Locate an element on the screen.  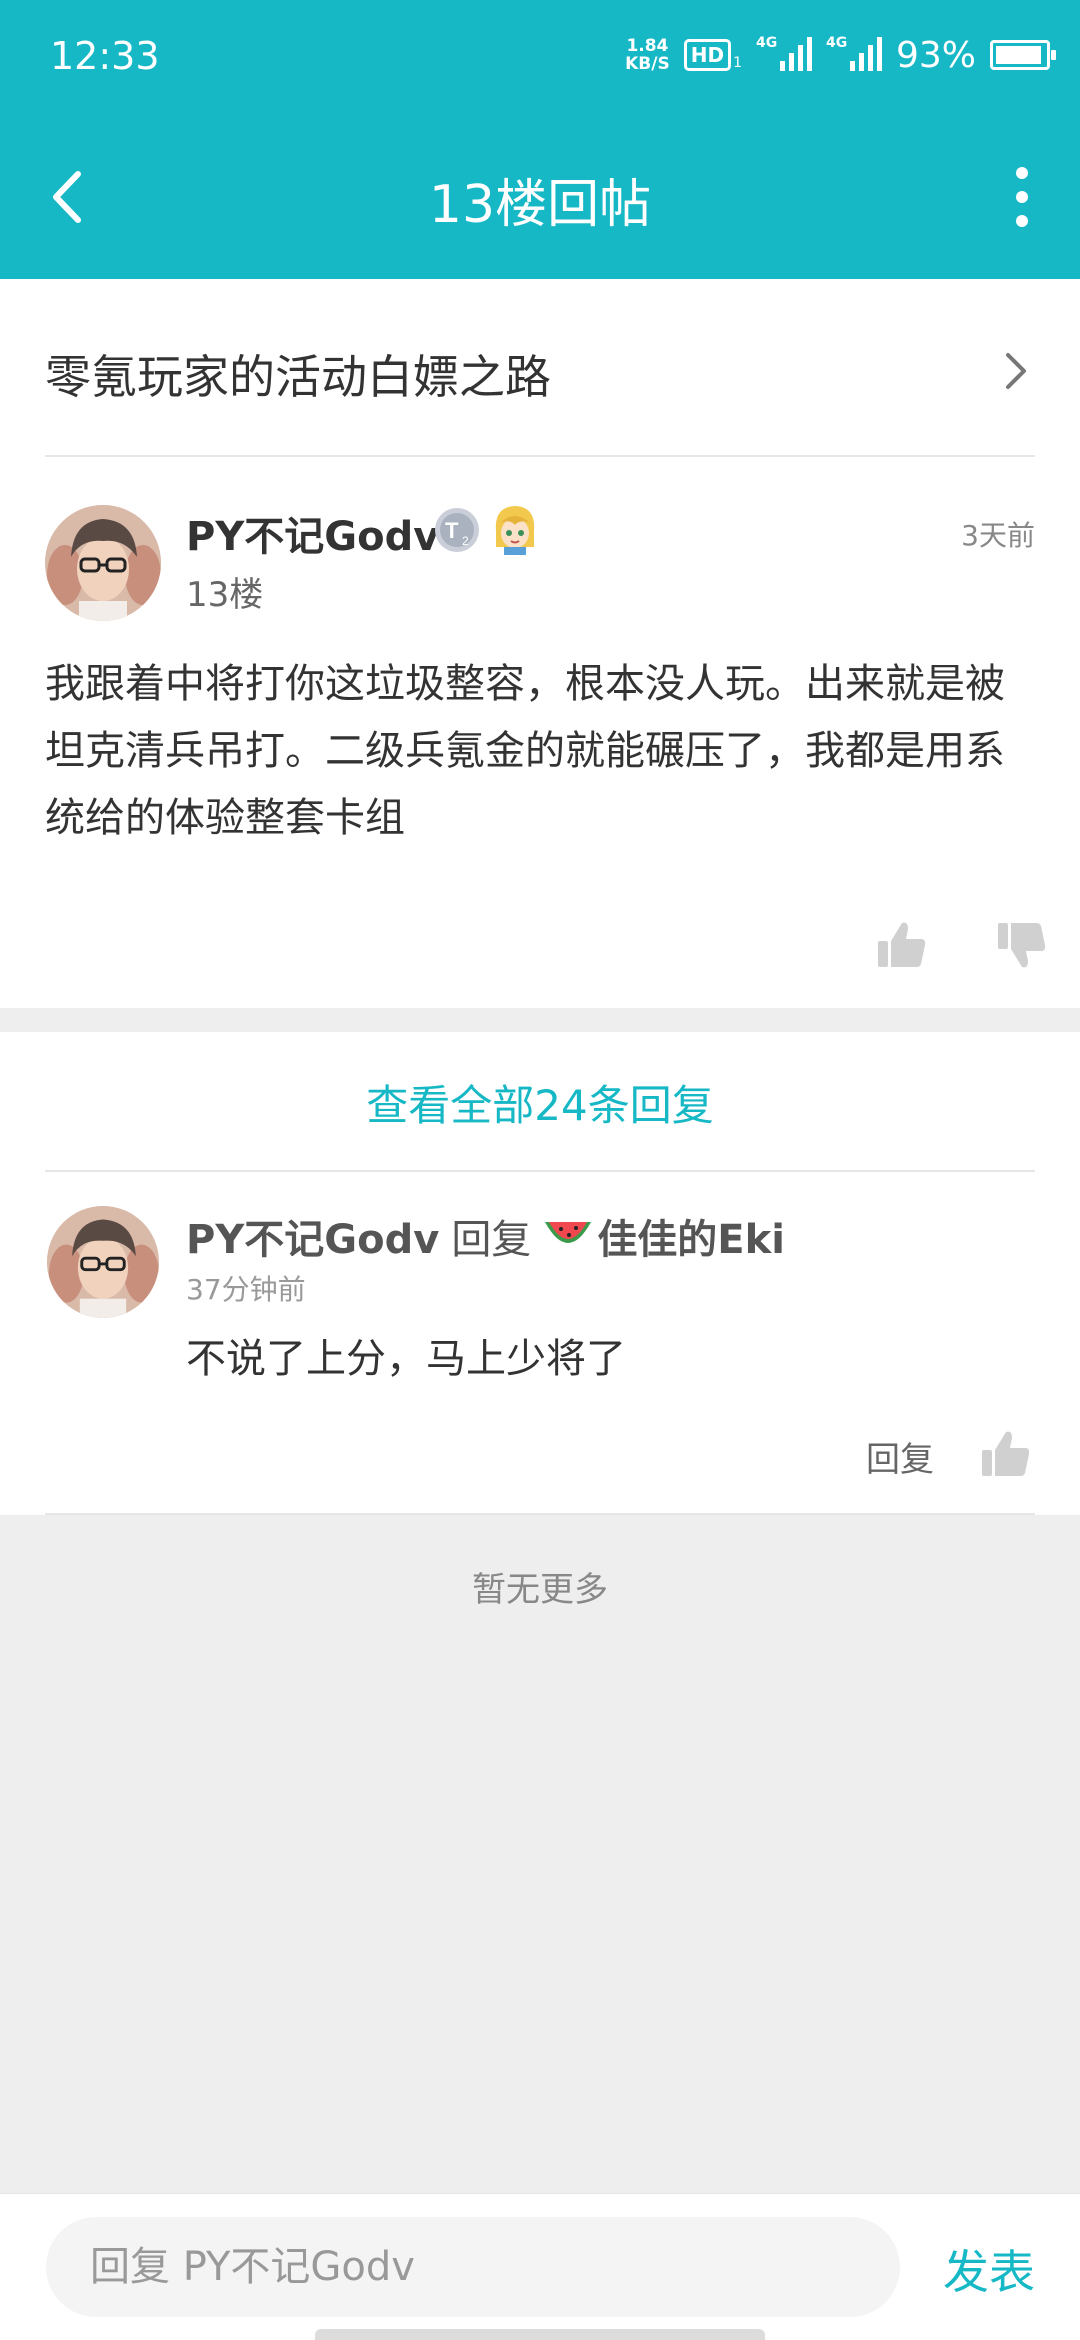
thumbs-down-icon is located at coordinates (1022, 945).